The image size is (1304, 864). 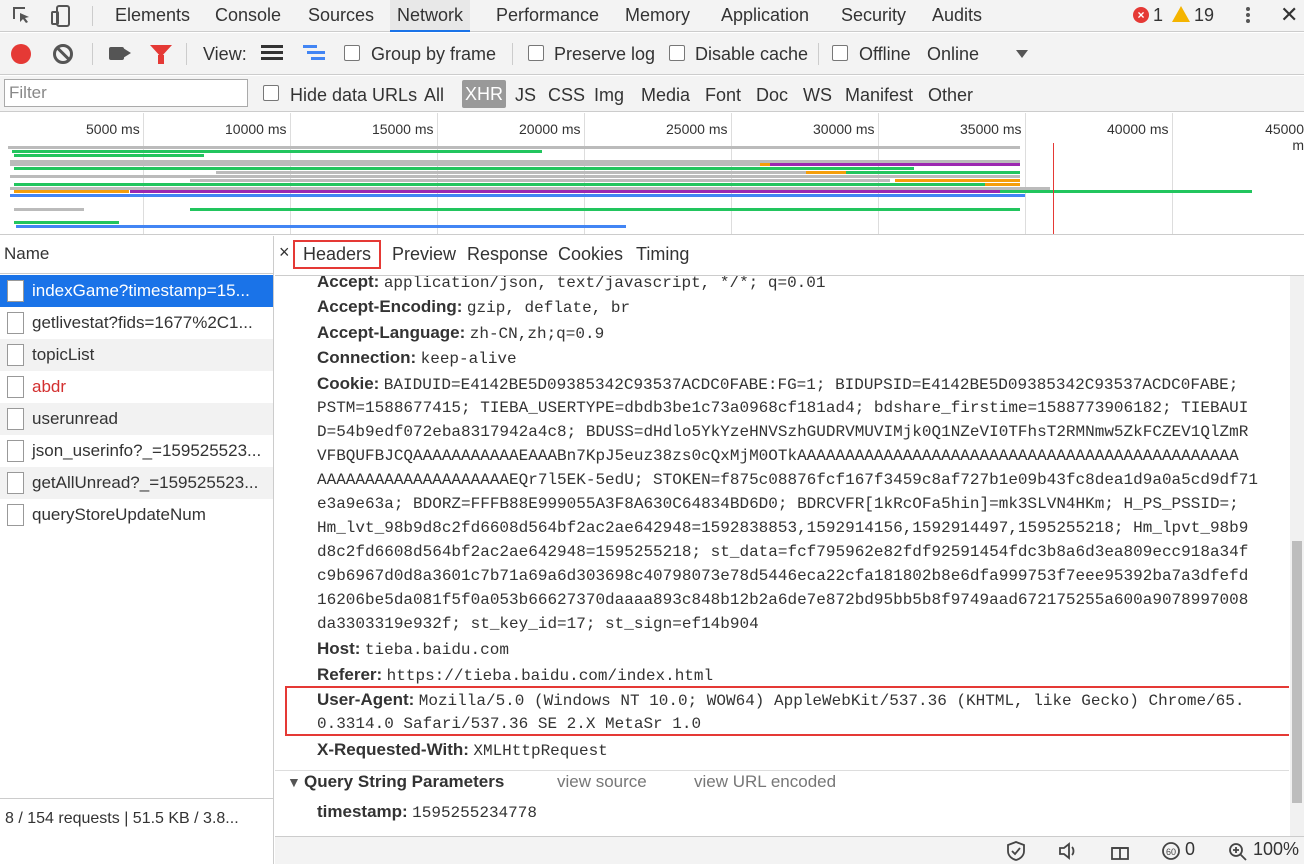 What do you see at coordinates (507, 254) in the screenshot?
I see `tab-response: Response` at bounding box center [507, 254].